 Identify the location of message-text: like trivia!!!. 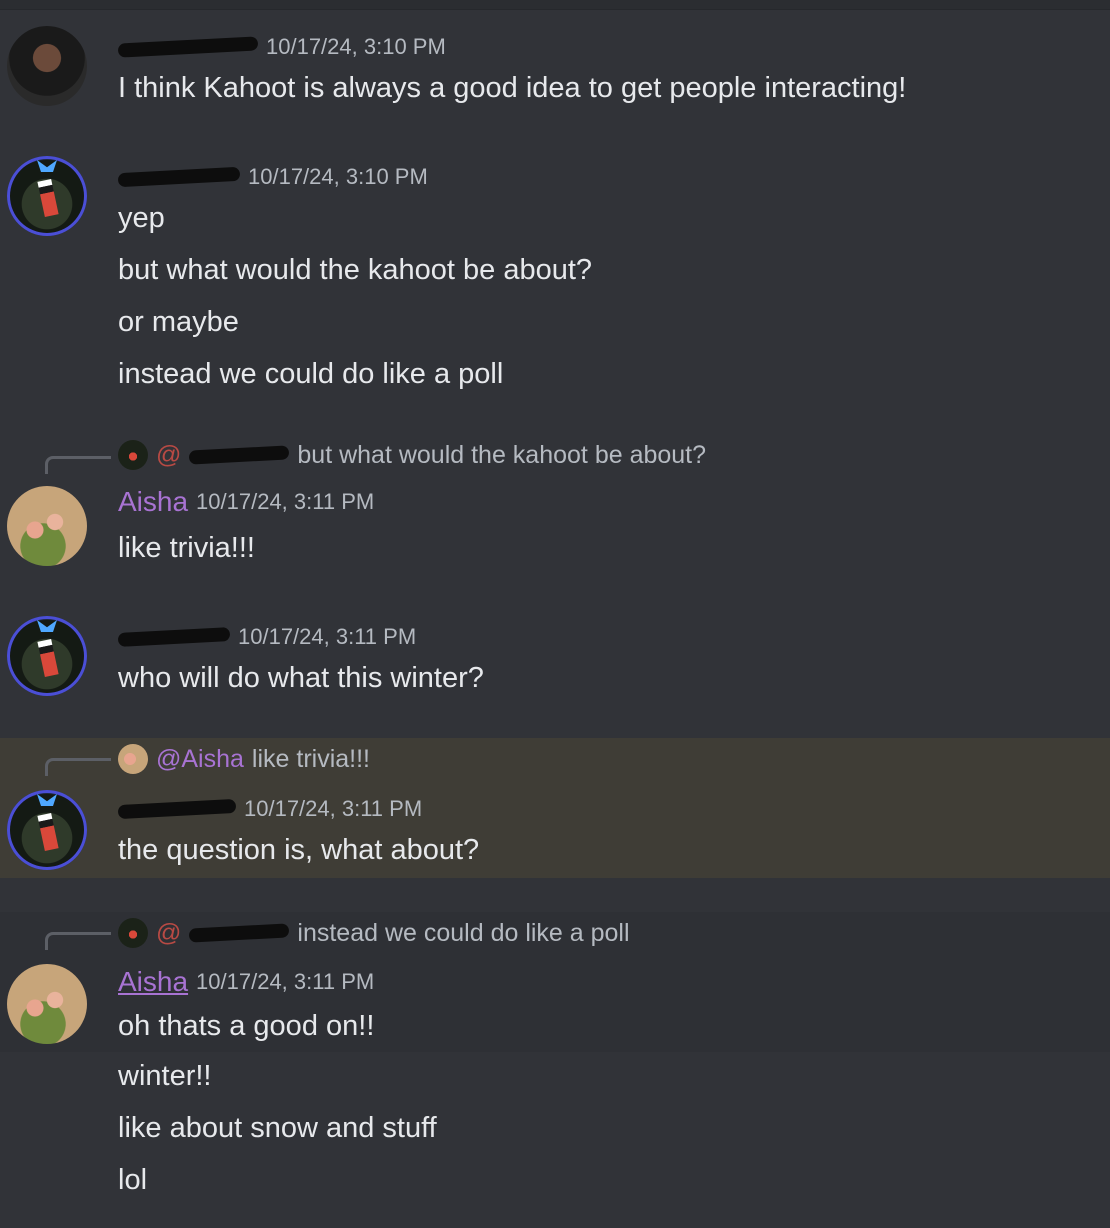
(186, 548).